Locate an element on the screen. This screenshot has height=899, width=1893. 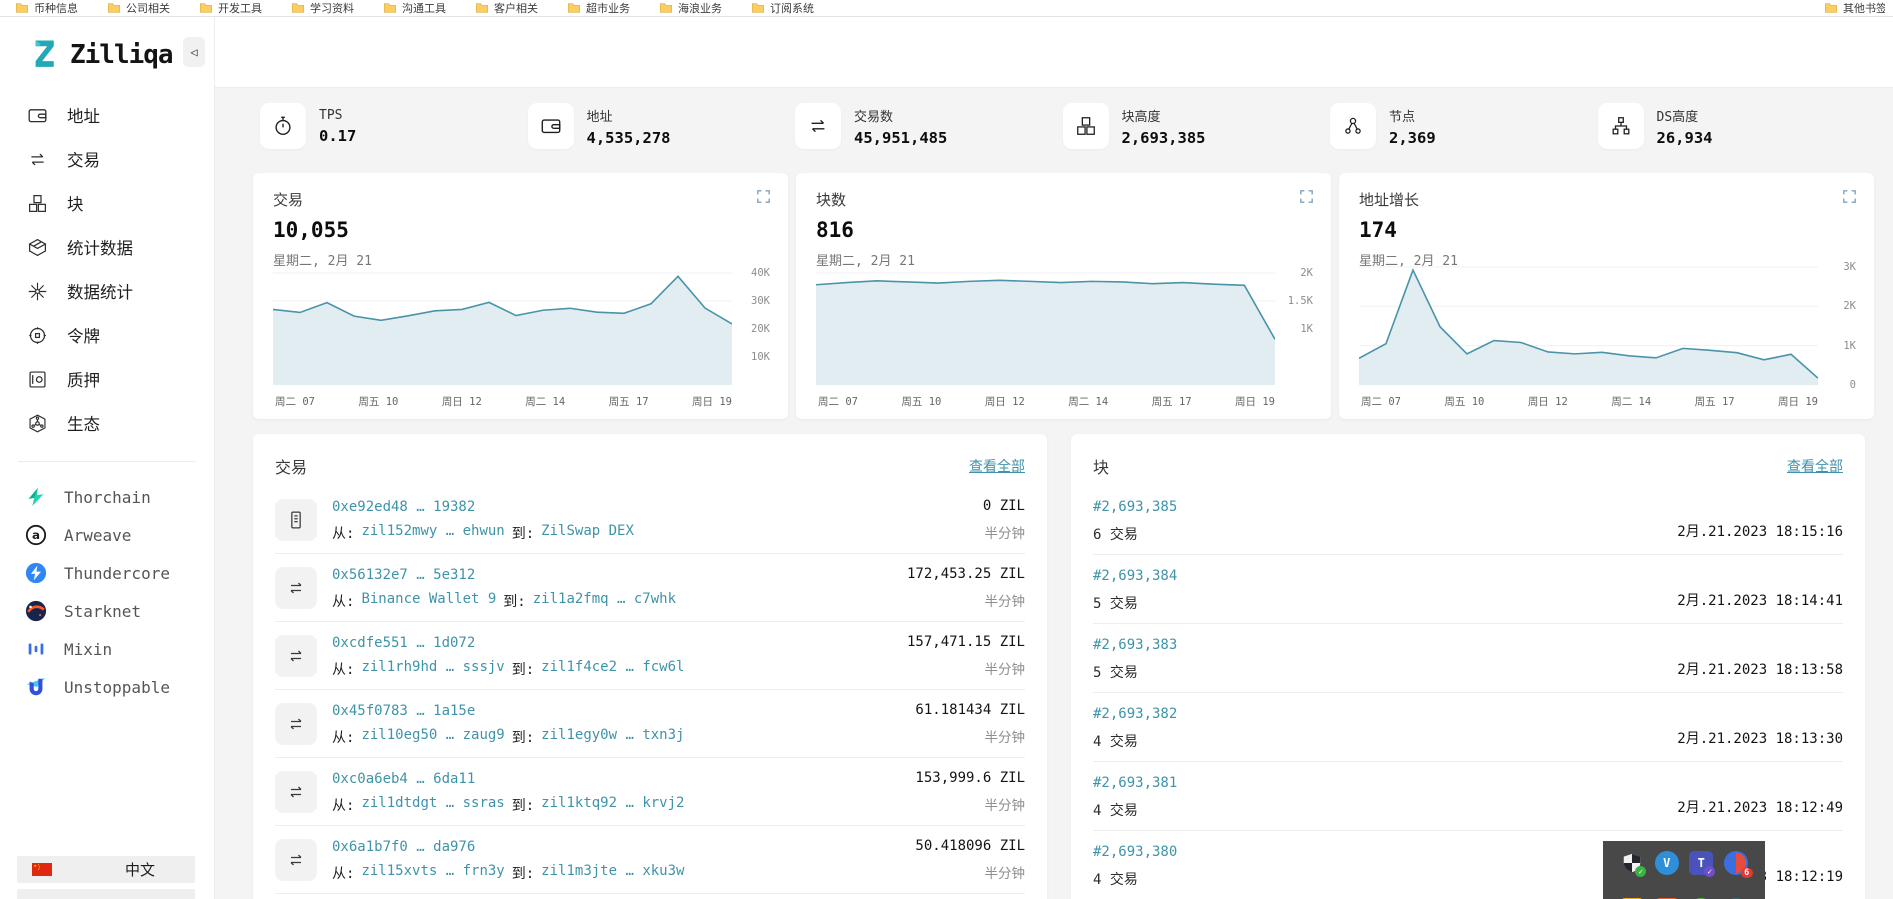
stopwatch-icon is located at coordinates (283, 125).